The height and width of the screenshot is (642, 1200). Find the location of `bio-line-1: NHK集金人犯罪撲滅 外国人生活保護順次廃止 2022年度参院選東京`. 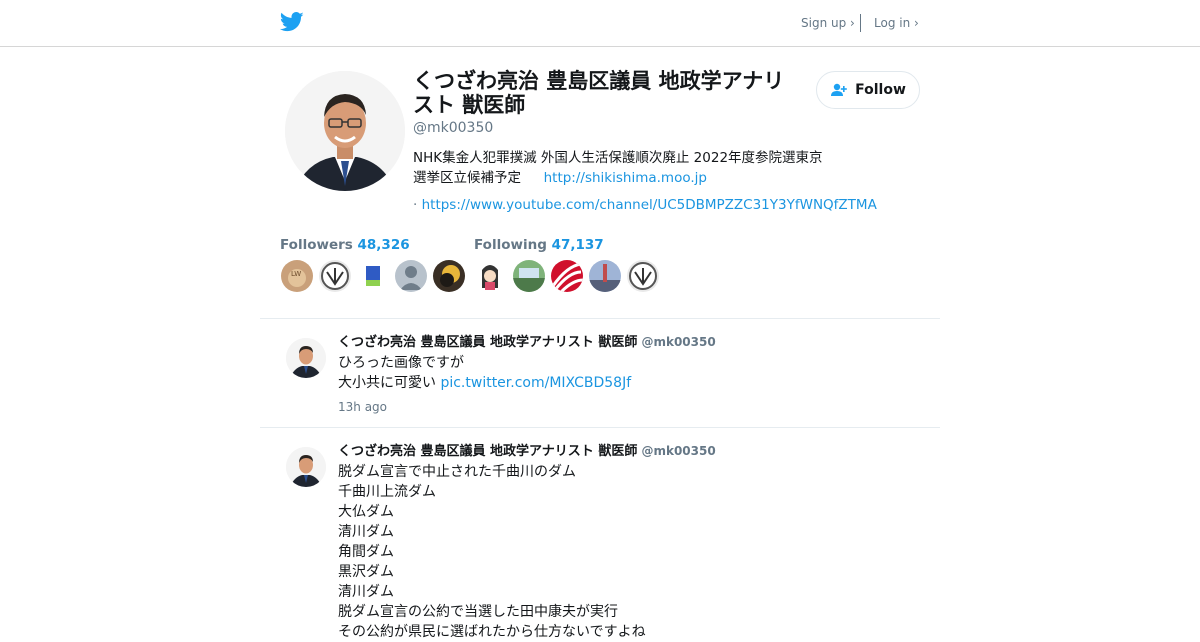

bio-line-1: NHK集金人犯罪撲滅 外国人生活保護順次廃止 2022年度参院選東京 is located at coordinates (618, 158).